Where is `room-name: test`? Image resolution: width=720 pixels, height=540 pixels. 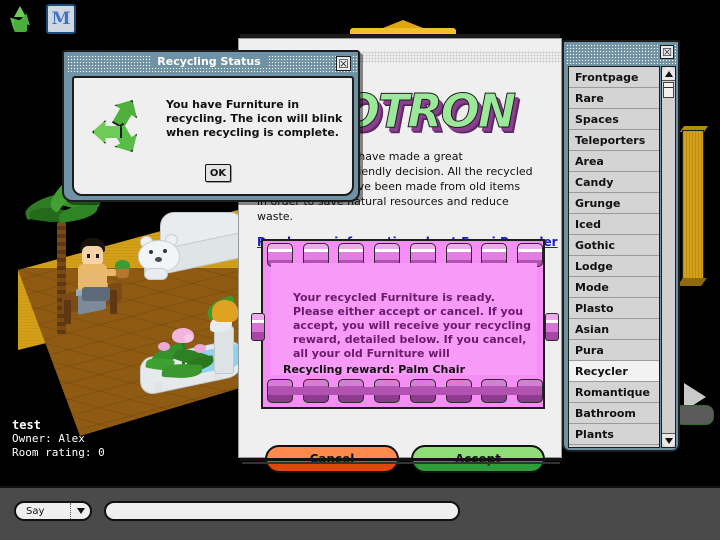
room-name: test is located at coordinates (26, 425).